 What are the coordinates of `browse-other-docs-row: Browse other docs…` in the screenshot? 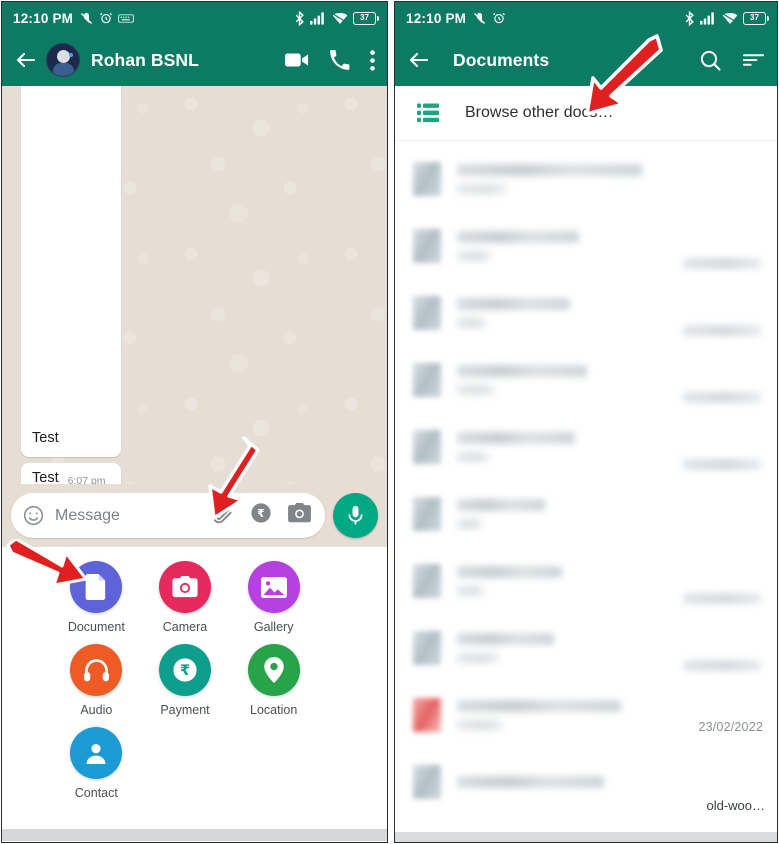 It's located at (586, 113).